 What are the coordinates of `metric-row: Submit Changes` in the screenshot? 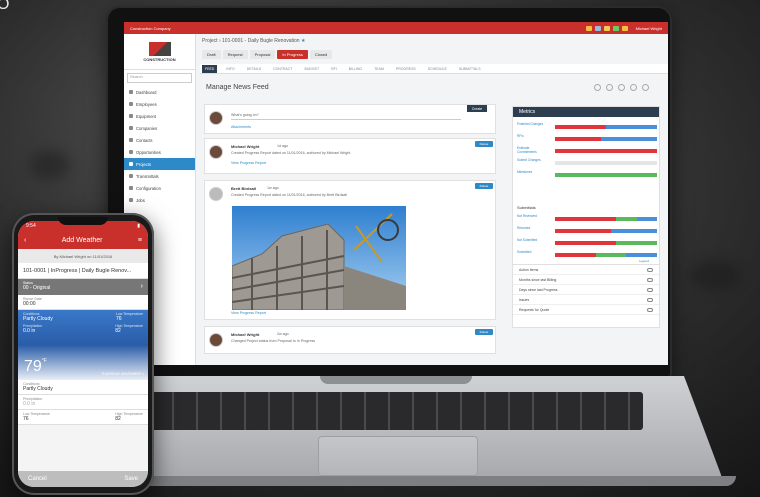 It's located at (587, 162).